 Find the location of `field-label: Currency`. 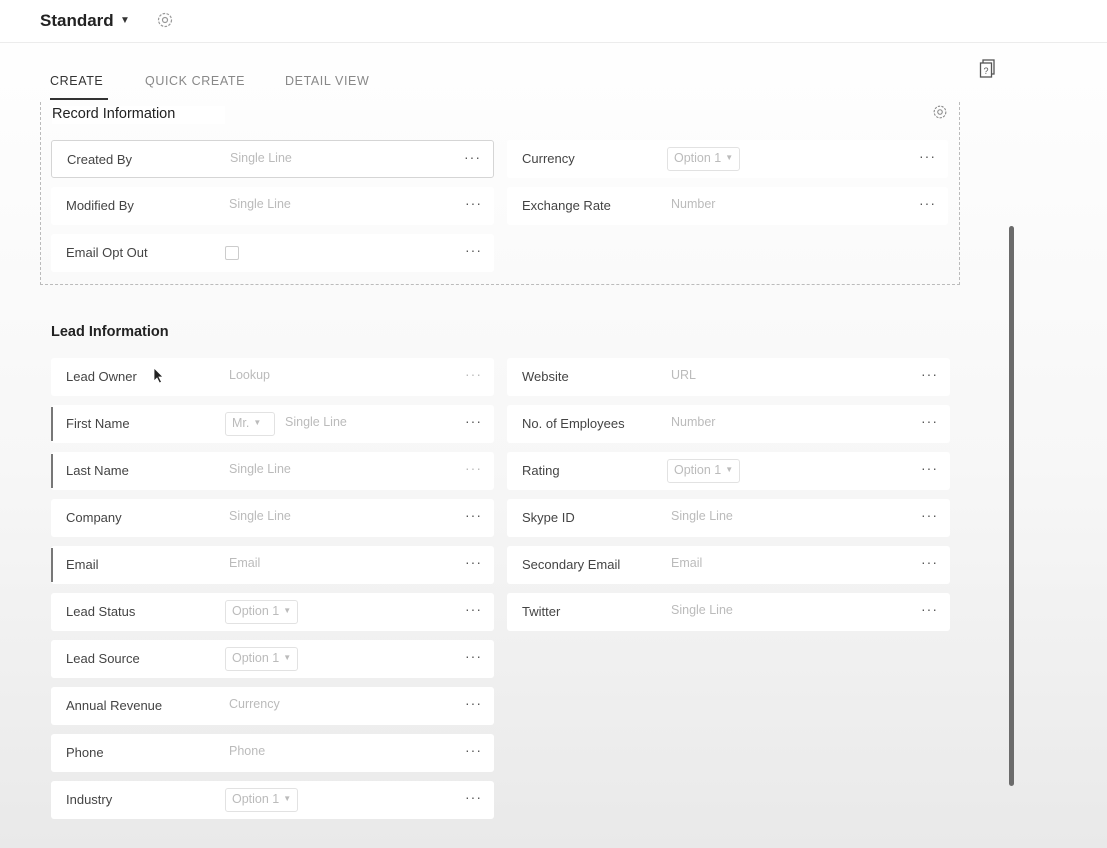

field-label: Currency is located at coordinates (548, 158).